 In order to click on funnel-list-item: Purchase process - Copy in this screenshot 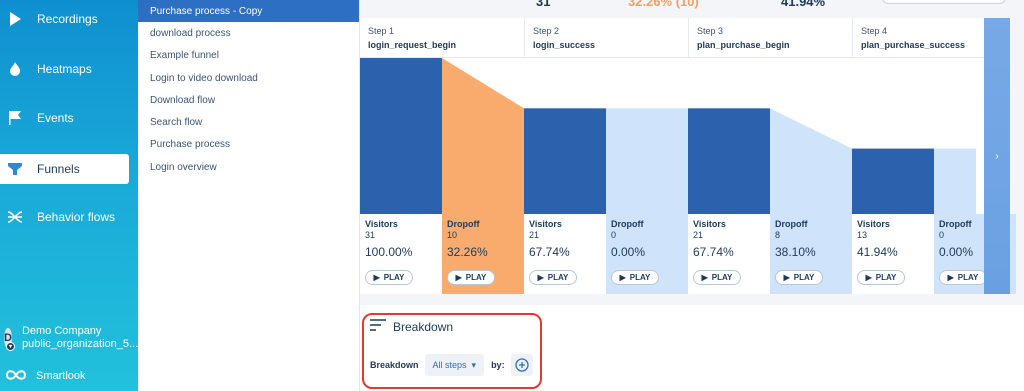, I will do `click(248, 11)`.